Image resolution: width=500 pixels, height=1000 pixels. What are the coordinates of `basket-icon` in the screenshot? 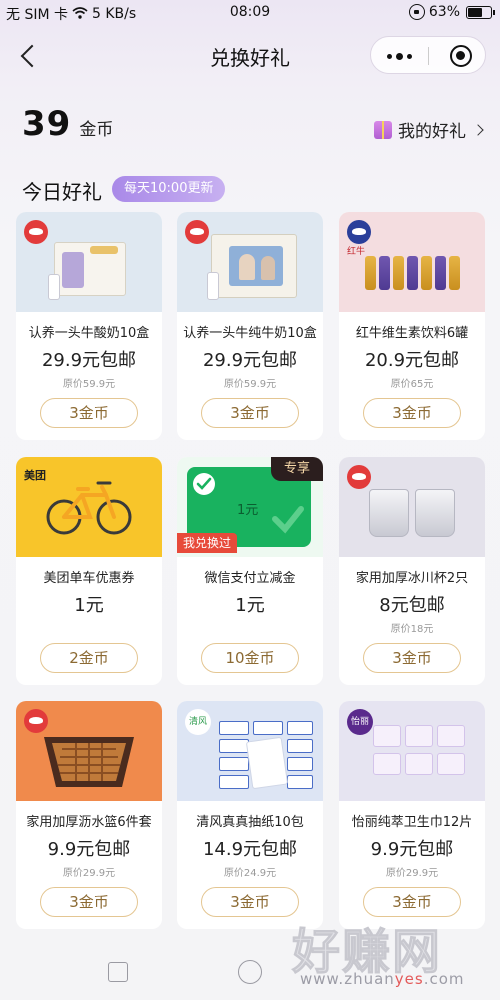 It's located at (89, 762).